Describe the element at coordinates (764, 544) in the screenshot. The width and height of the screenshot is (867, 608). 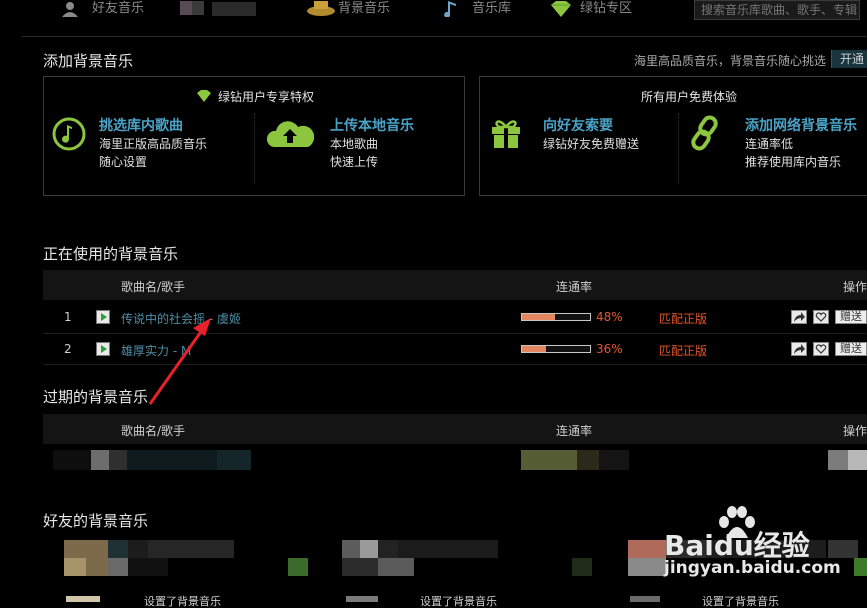
I see `baidu-watermark: Baidu经验 jingyan.baidu.com` at that location.